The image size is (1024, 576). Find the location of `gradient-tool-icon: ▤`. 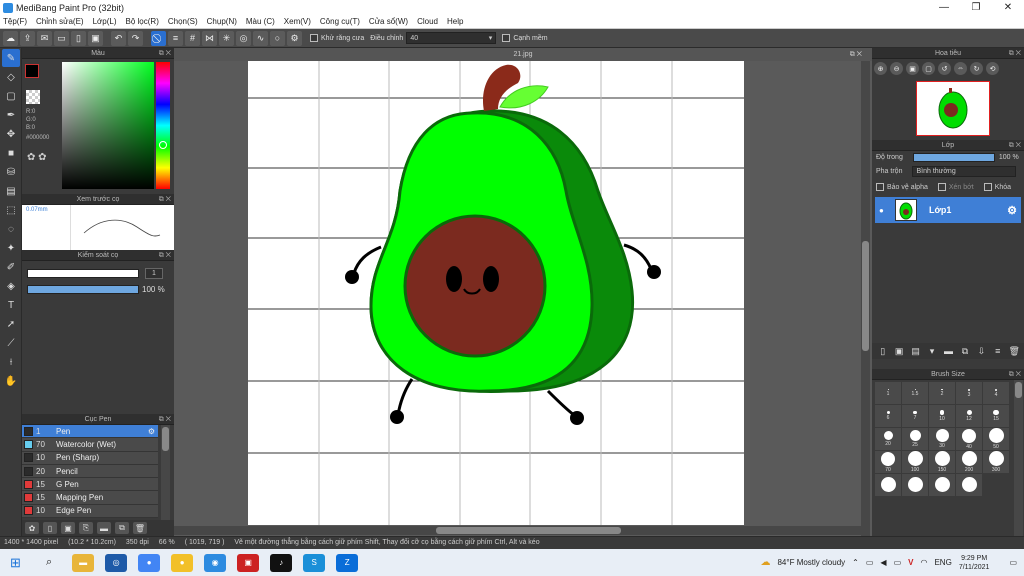

gradient-tool-icon: ▤ is located at coordinates (11, 191).